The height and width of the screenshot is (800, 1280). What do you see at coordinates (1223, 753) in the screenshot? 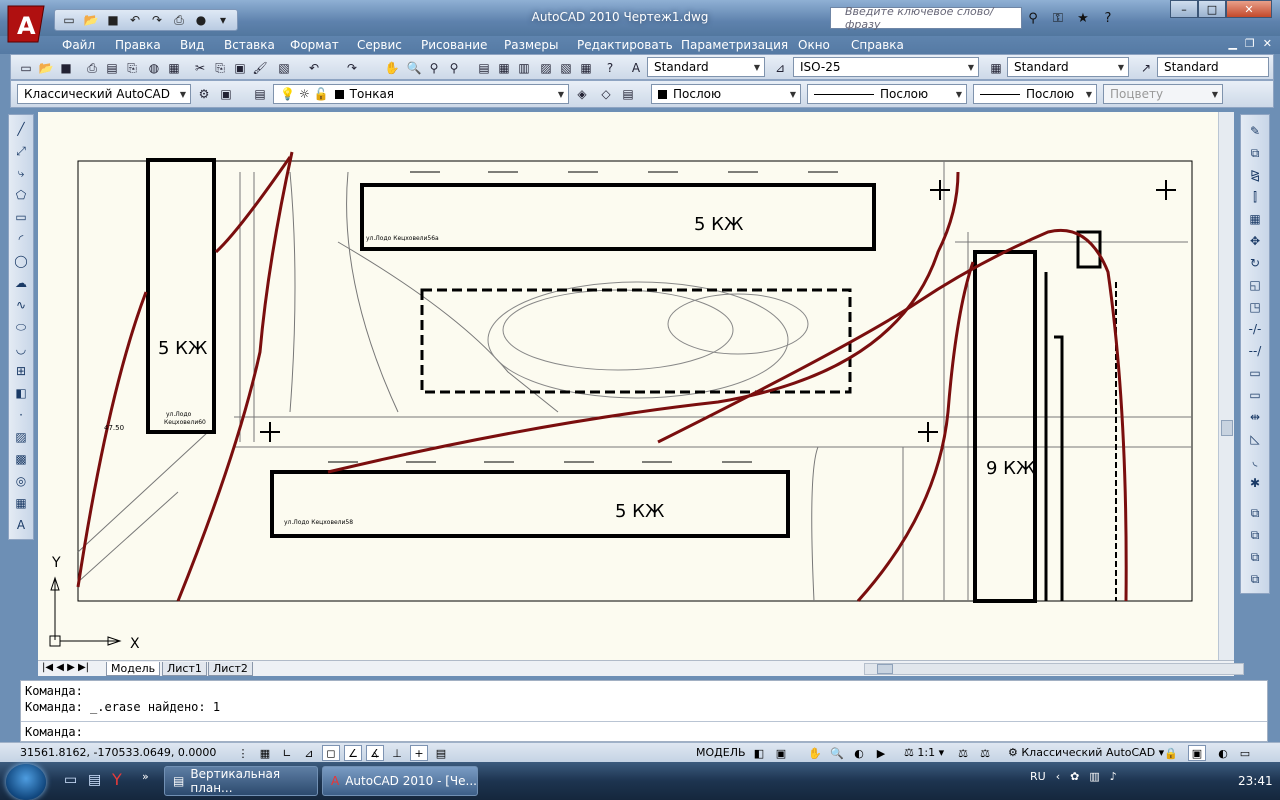
I see `isolate-objects-icon: ◐` at bounding box center [1223, 753].